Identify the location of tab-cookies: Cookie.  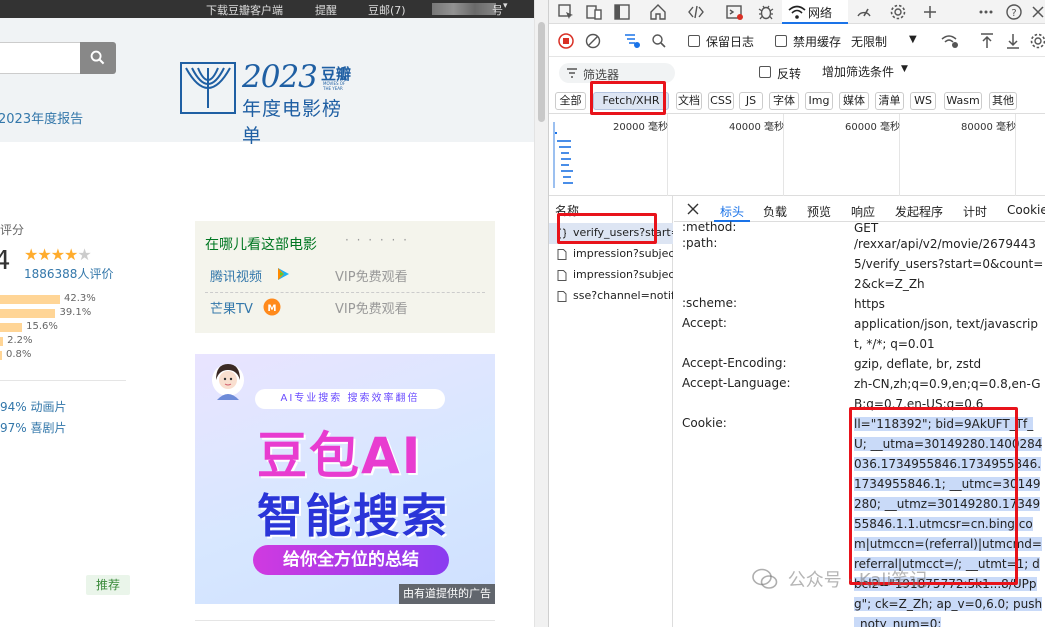
(1026, 210).